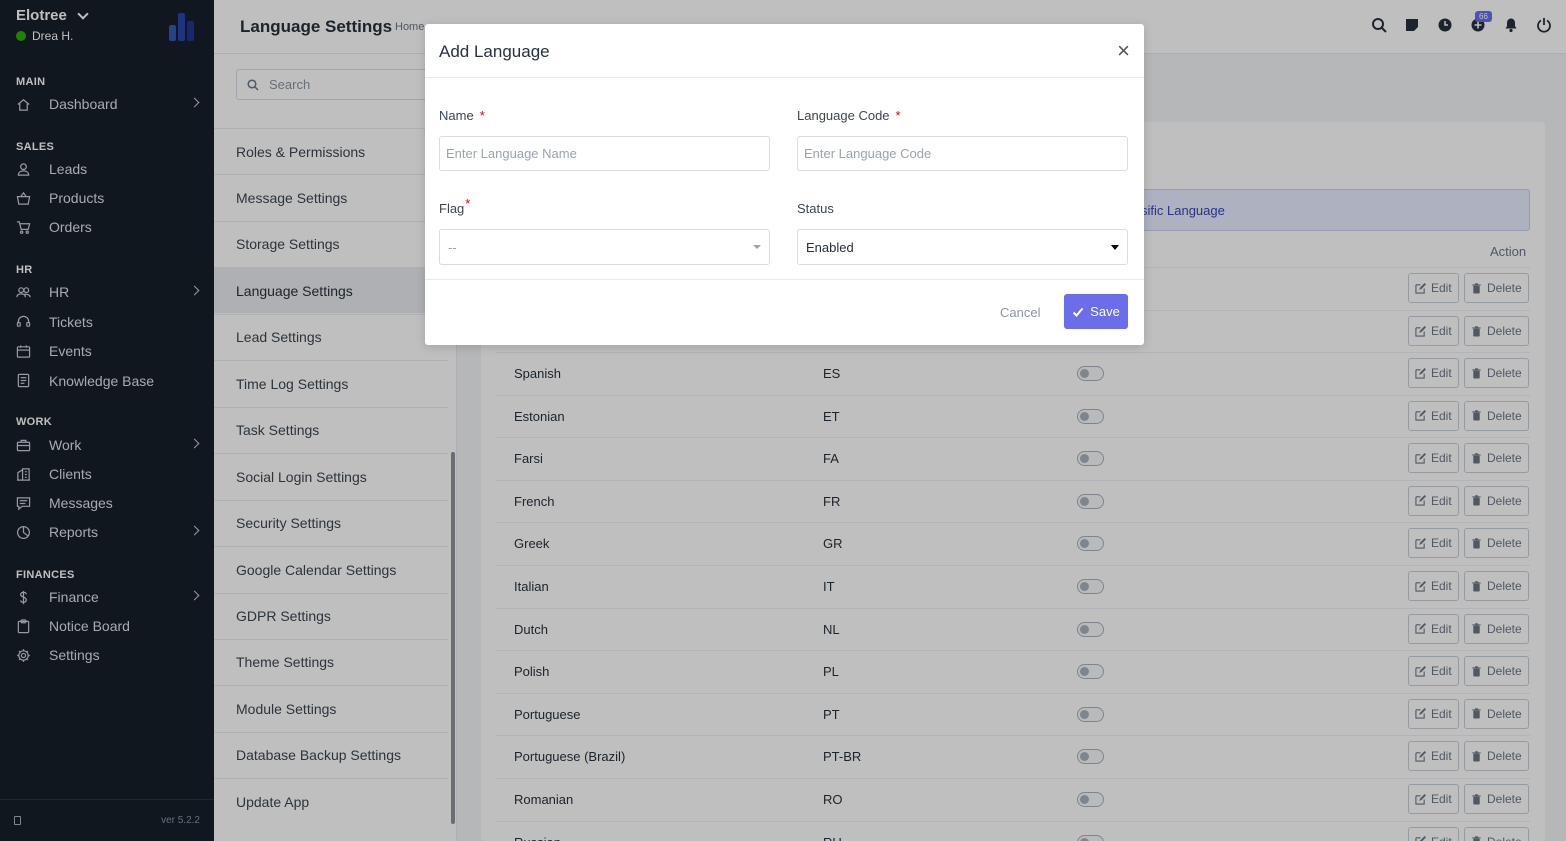 The height and width of the screenshot is (841, 1566). I want to click on status-select-value: Enabled, so click(830, 247).